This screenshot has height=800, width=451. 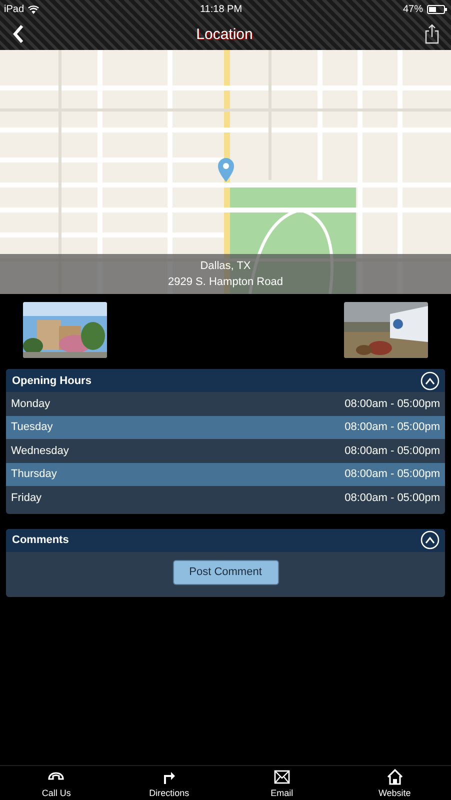 I want to click on panel-title: Opening Hours, so click(x=52, y=380).